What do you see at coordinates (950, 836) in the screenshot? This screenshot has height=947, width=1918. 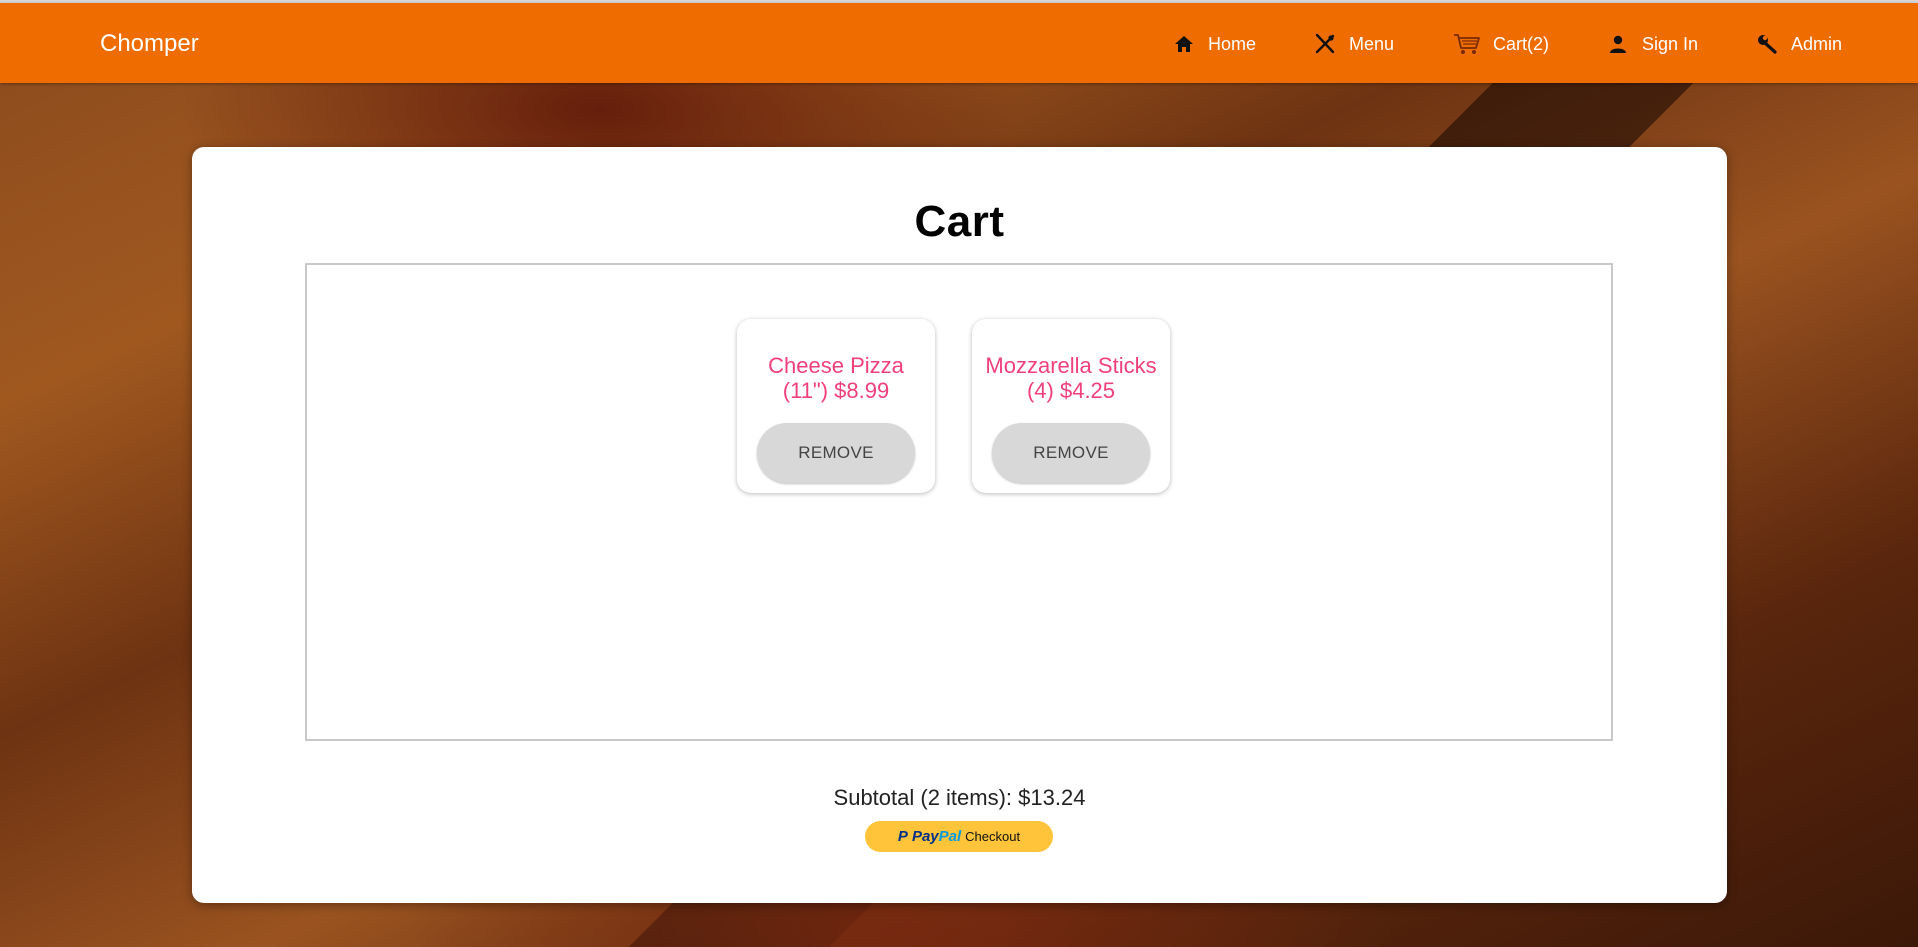 I see `paypal-brand-pal: Pal` at bounding box center [950, 836].